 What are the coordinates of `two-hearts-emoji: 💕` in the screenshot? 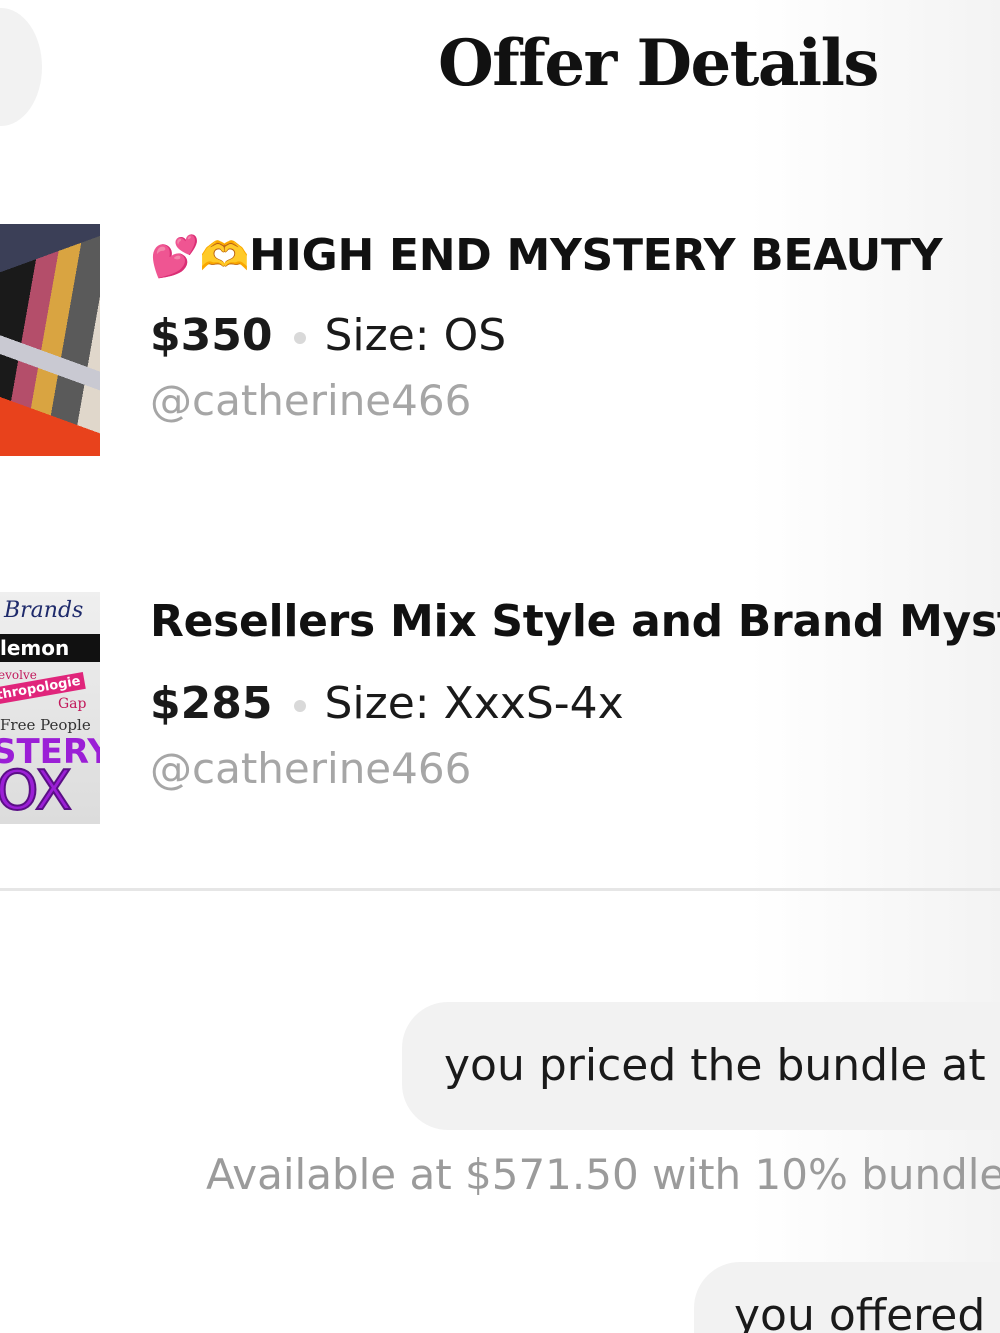 It's located at (175, 257).